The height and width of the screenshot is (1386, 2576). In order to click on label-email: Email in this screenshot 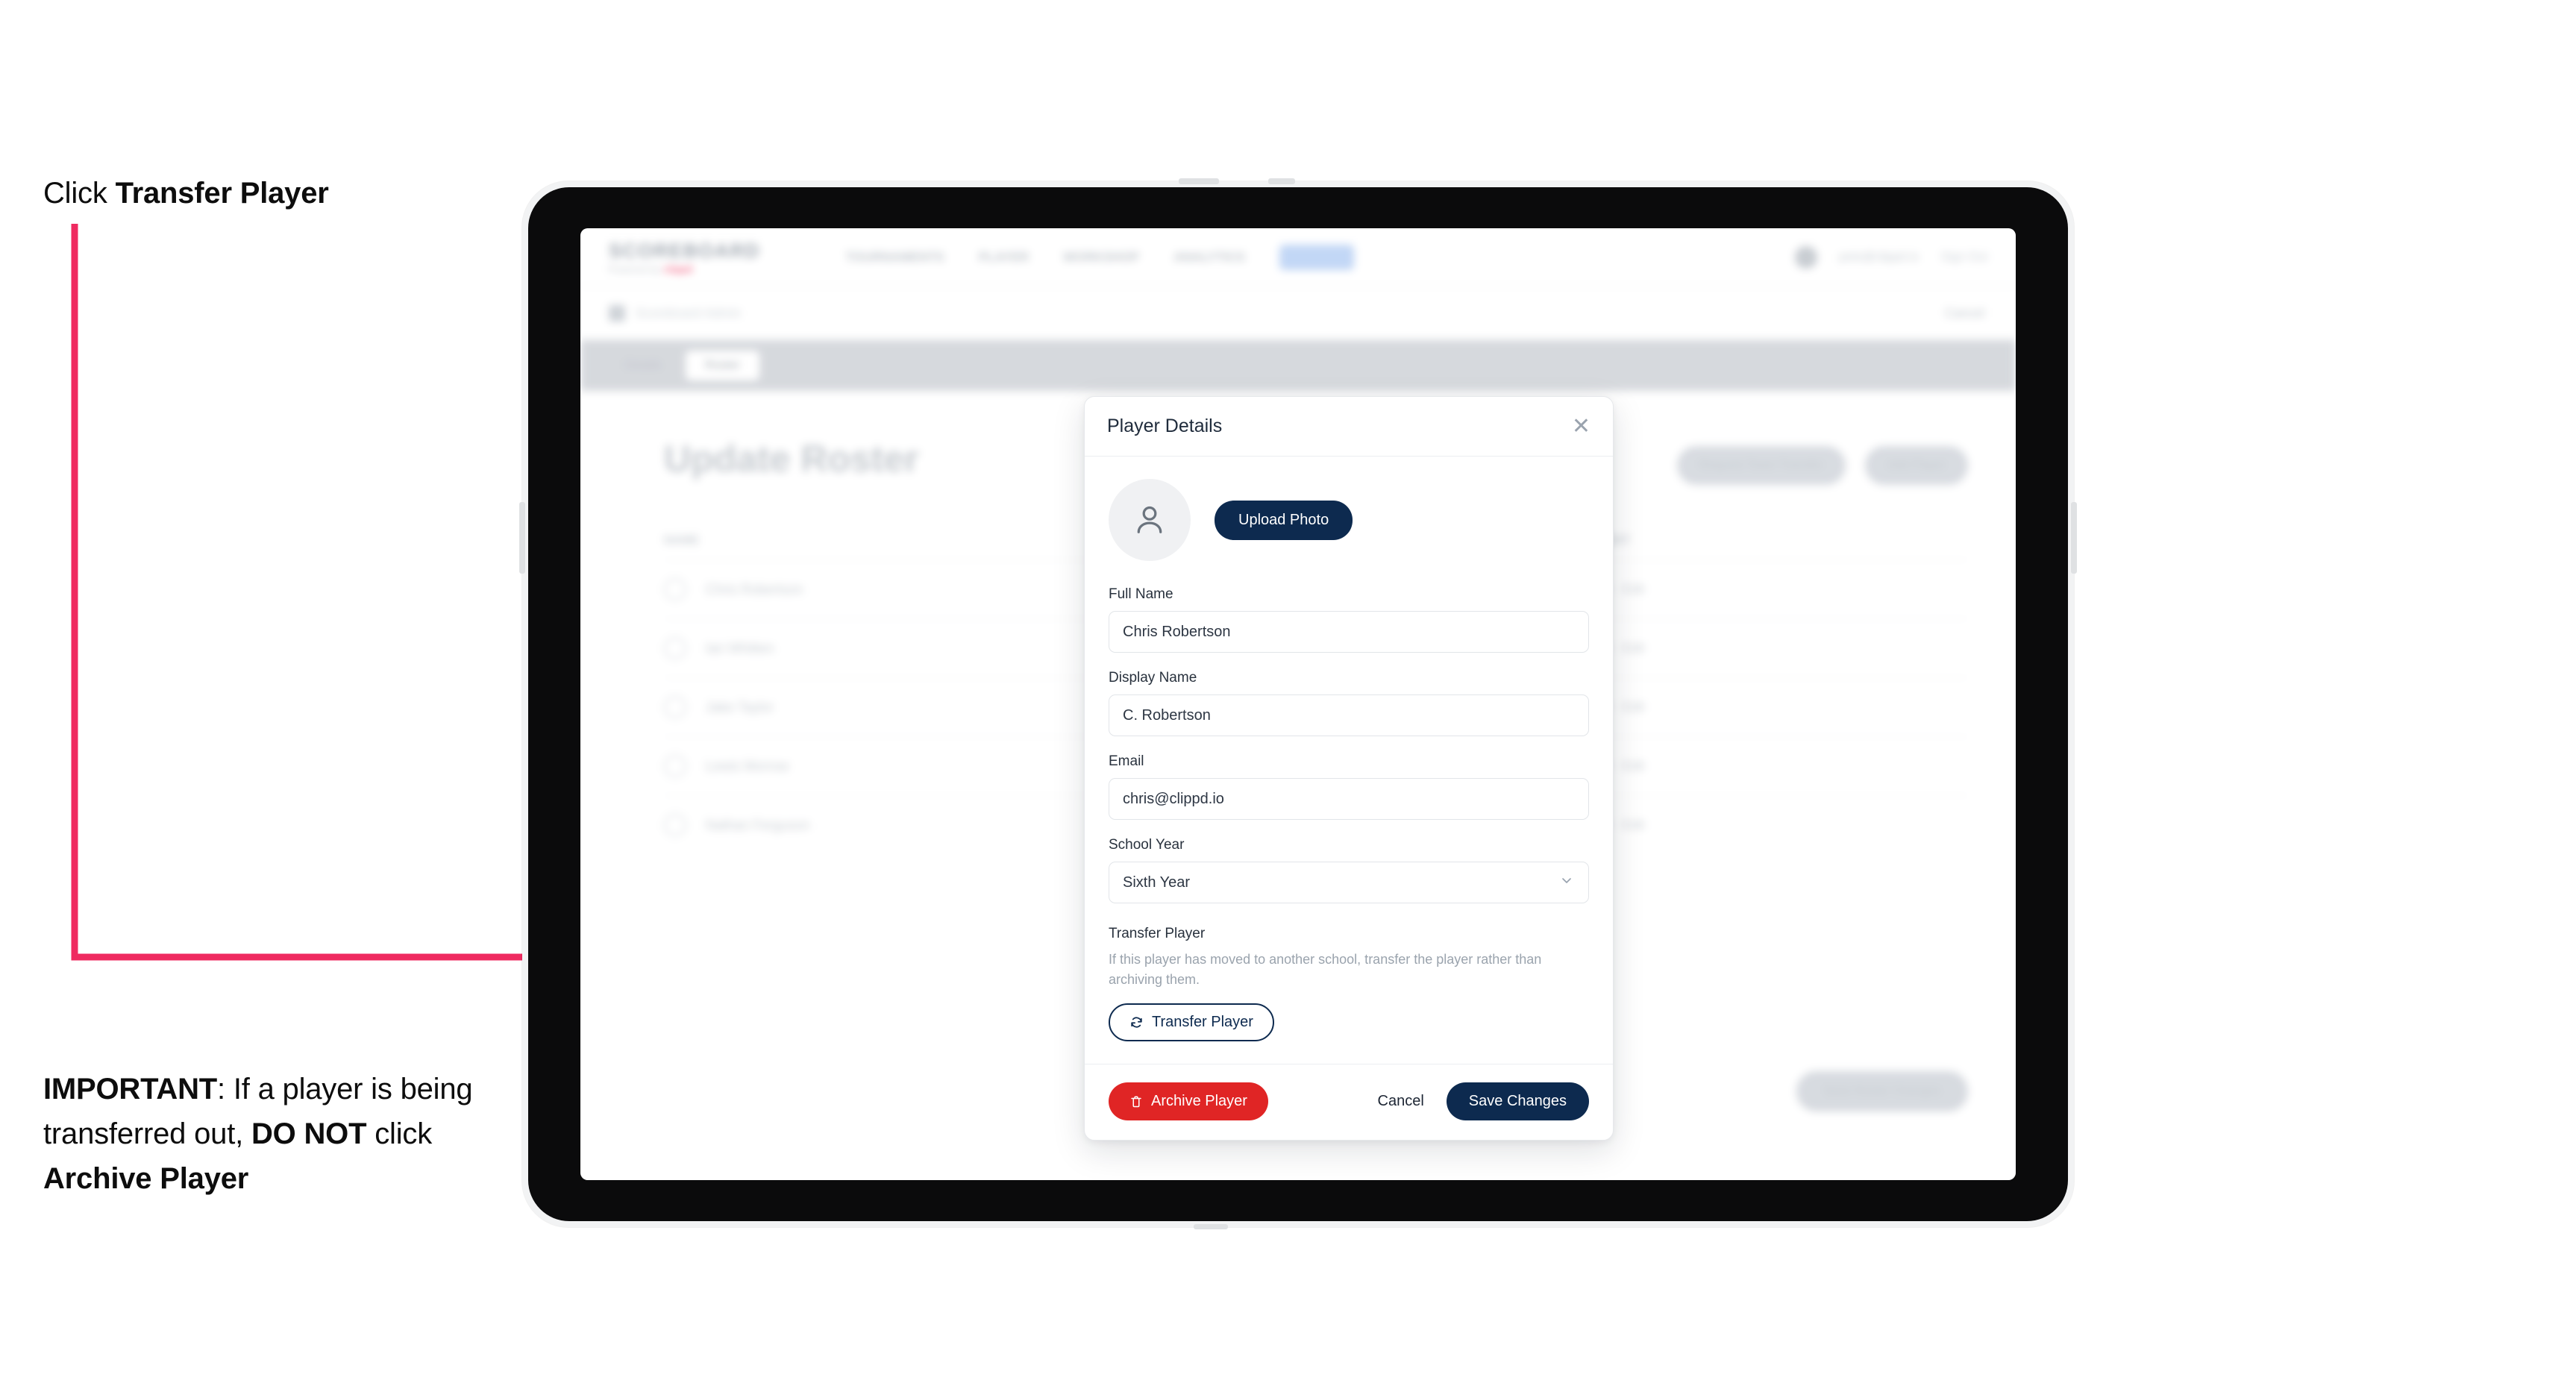, I will do `click(1126, 761)`.